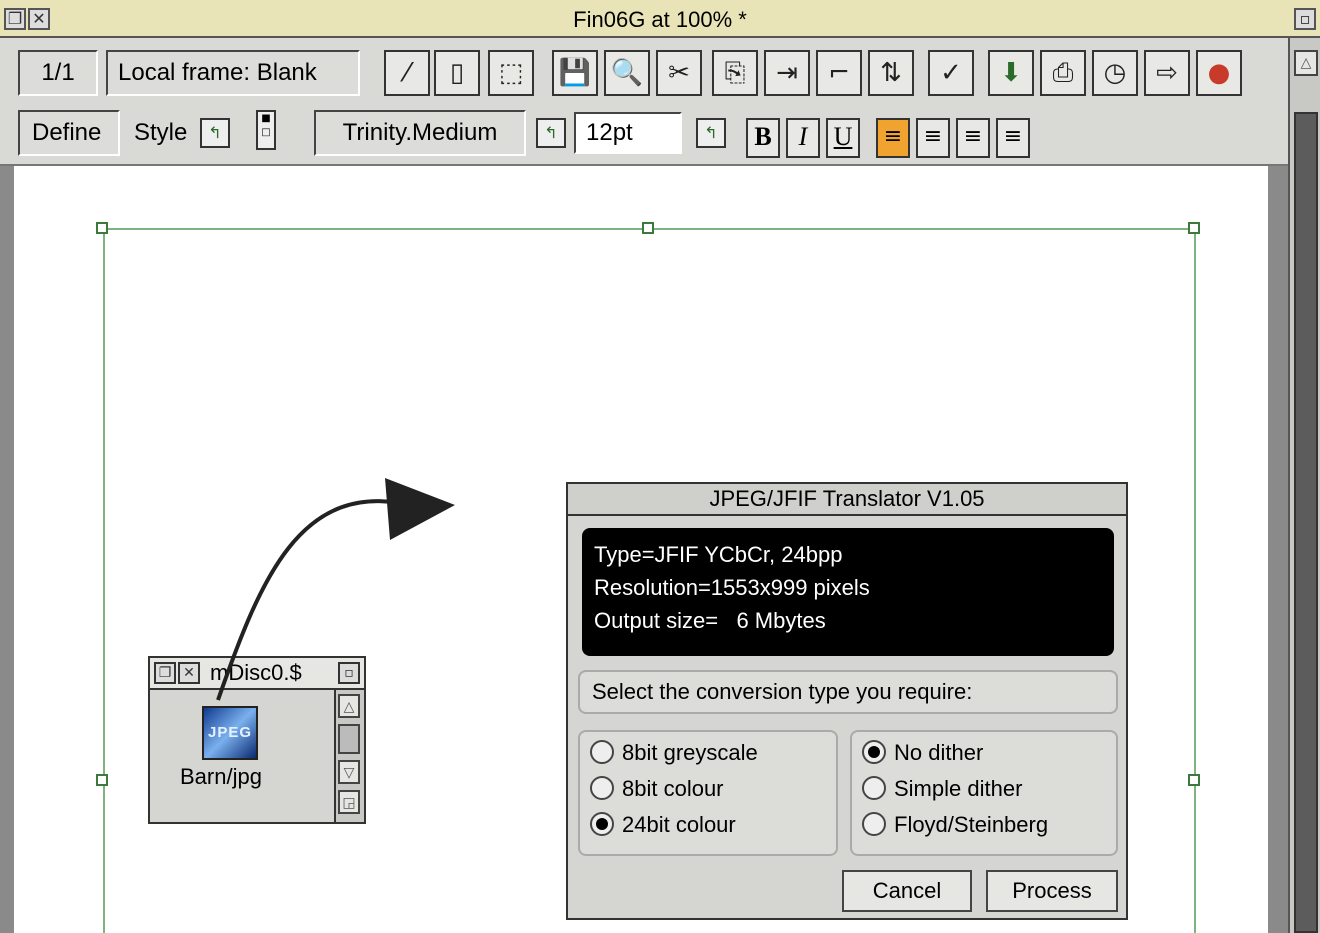 This screenshot has width=1320, height=933. Describe the element at coordinates (674, 753) in the screenshot. I see `radio-8bit-greyscale: 8bit greyscale` at that location.